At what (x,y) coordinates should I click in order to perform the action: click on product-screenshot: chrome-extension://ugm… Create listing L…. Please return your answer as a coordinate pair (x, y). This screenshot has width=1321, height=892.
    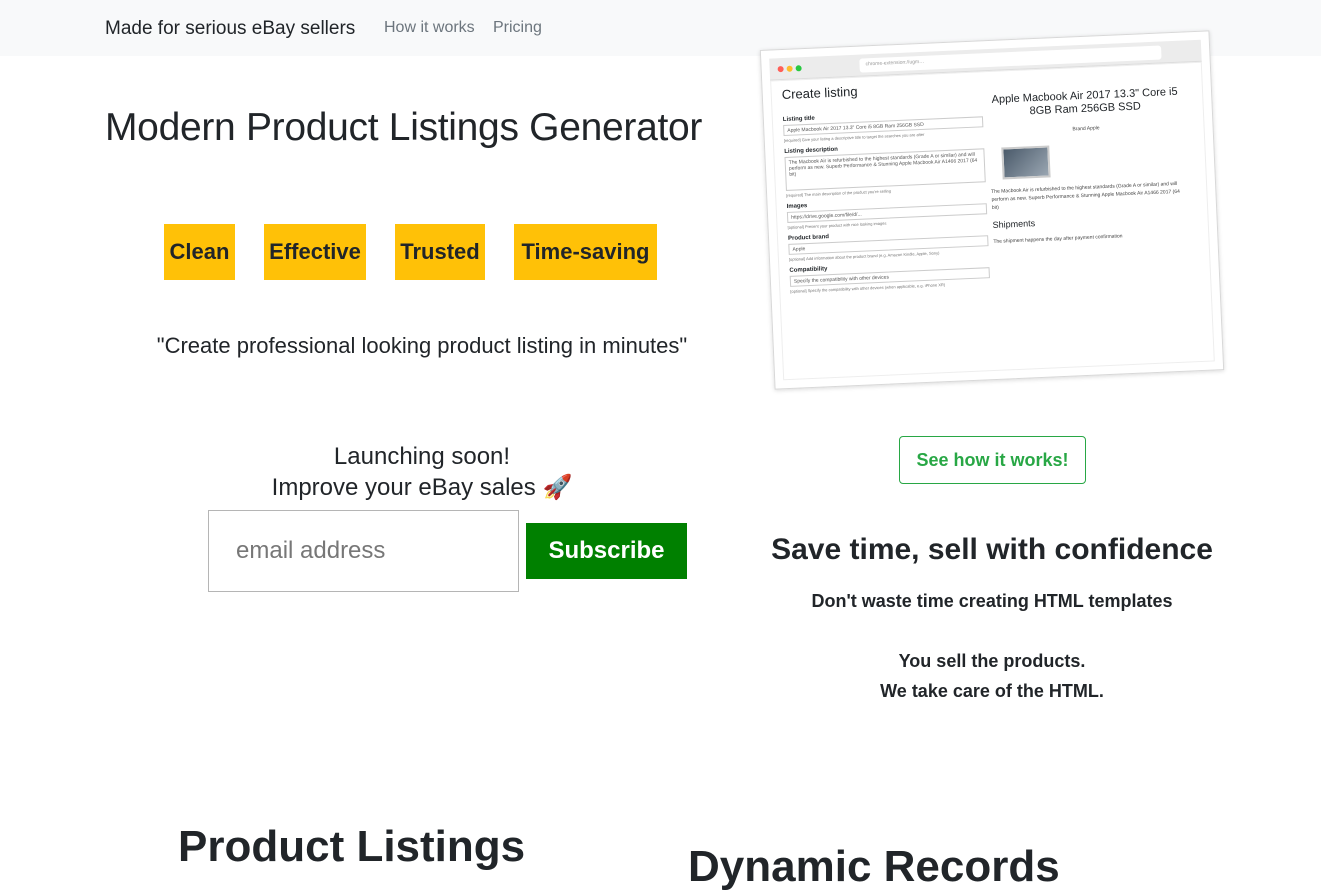
    Looking at the image, I should click on (992, 210).